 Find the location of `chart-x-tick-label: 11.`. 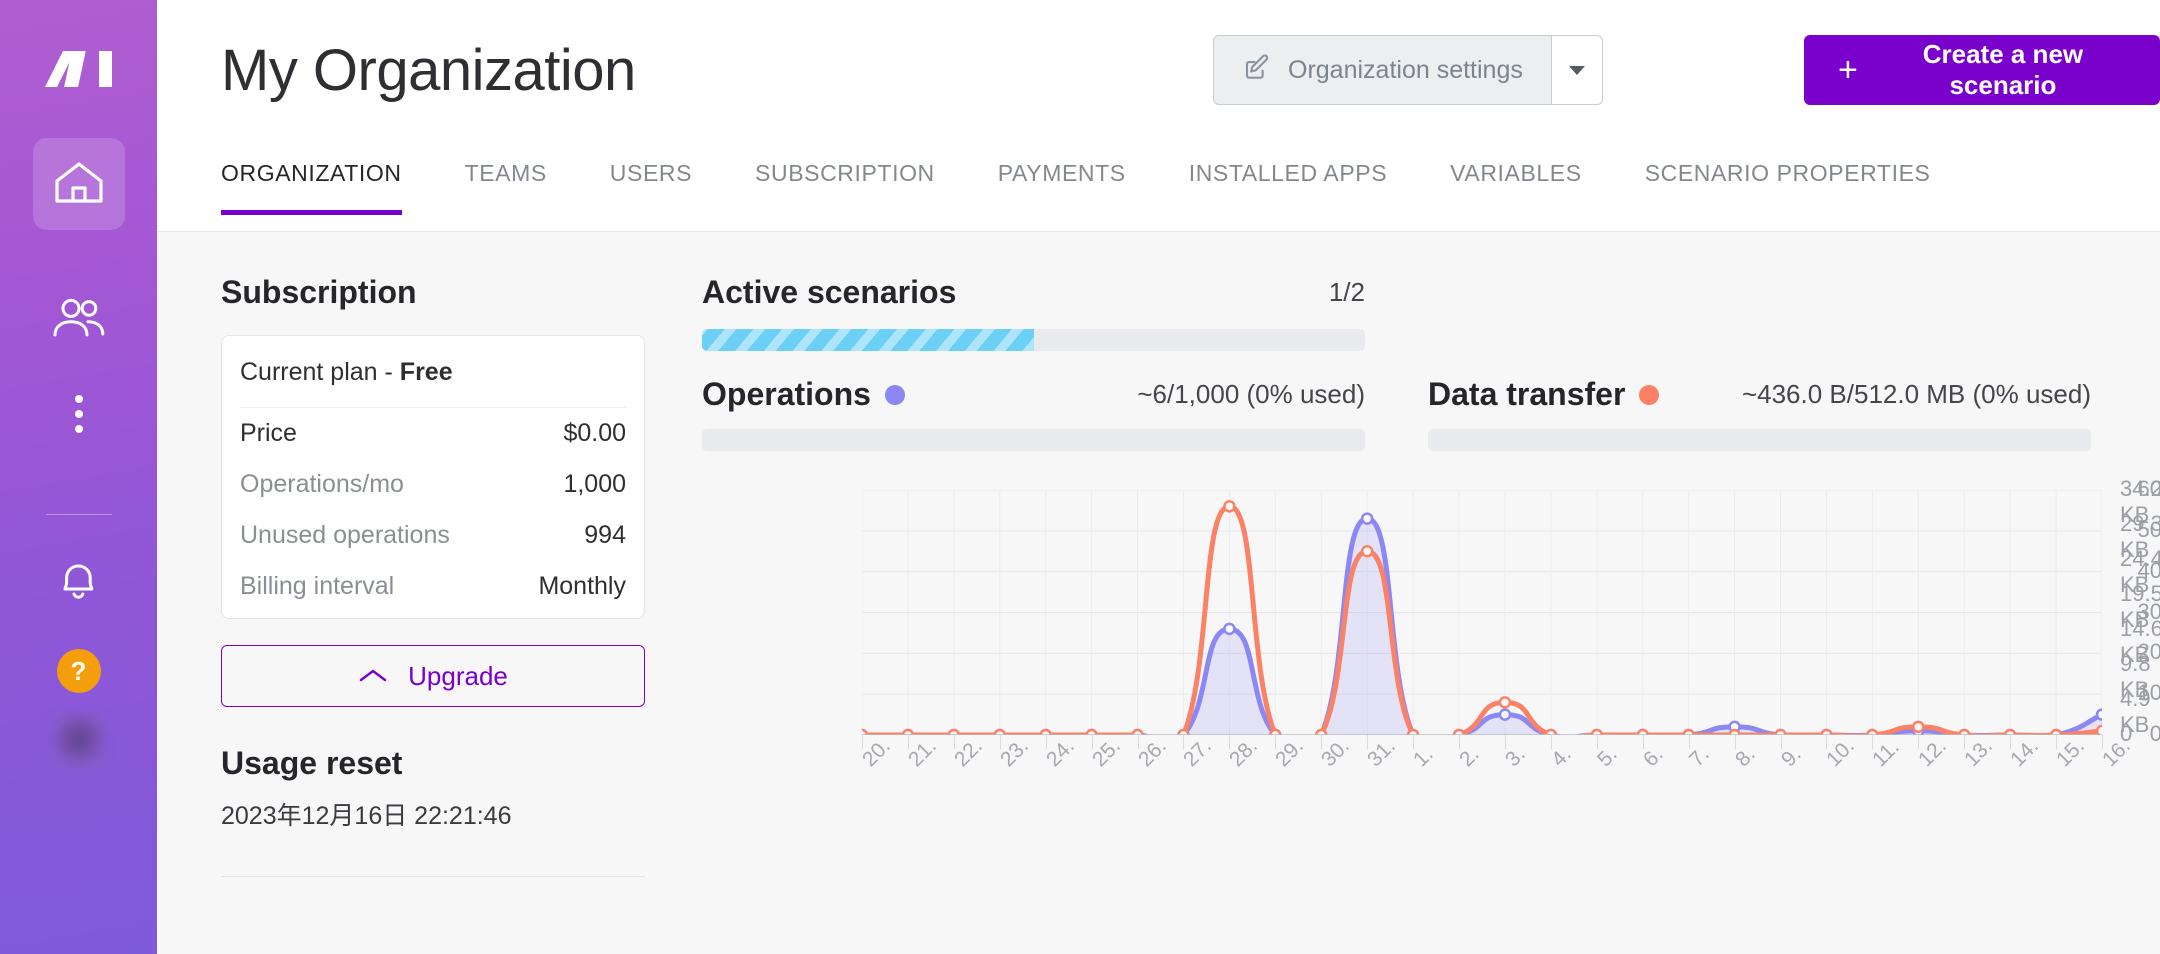

chart-x-tick-label: 11. is located at coordinates (1886, 753).